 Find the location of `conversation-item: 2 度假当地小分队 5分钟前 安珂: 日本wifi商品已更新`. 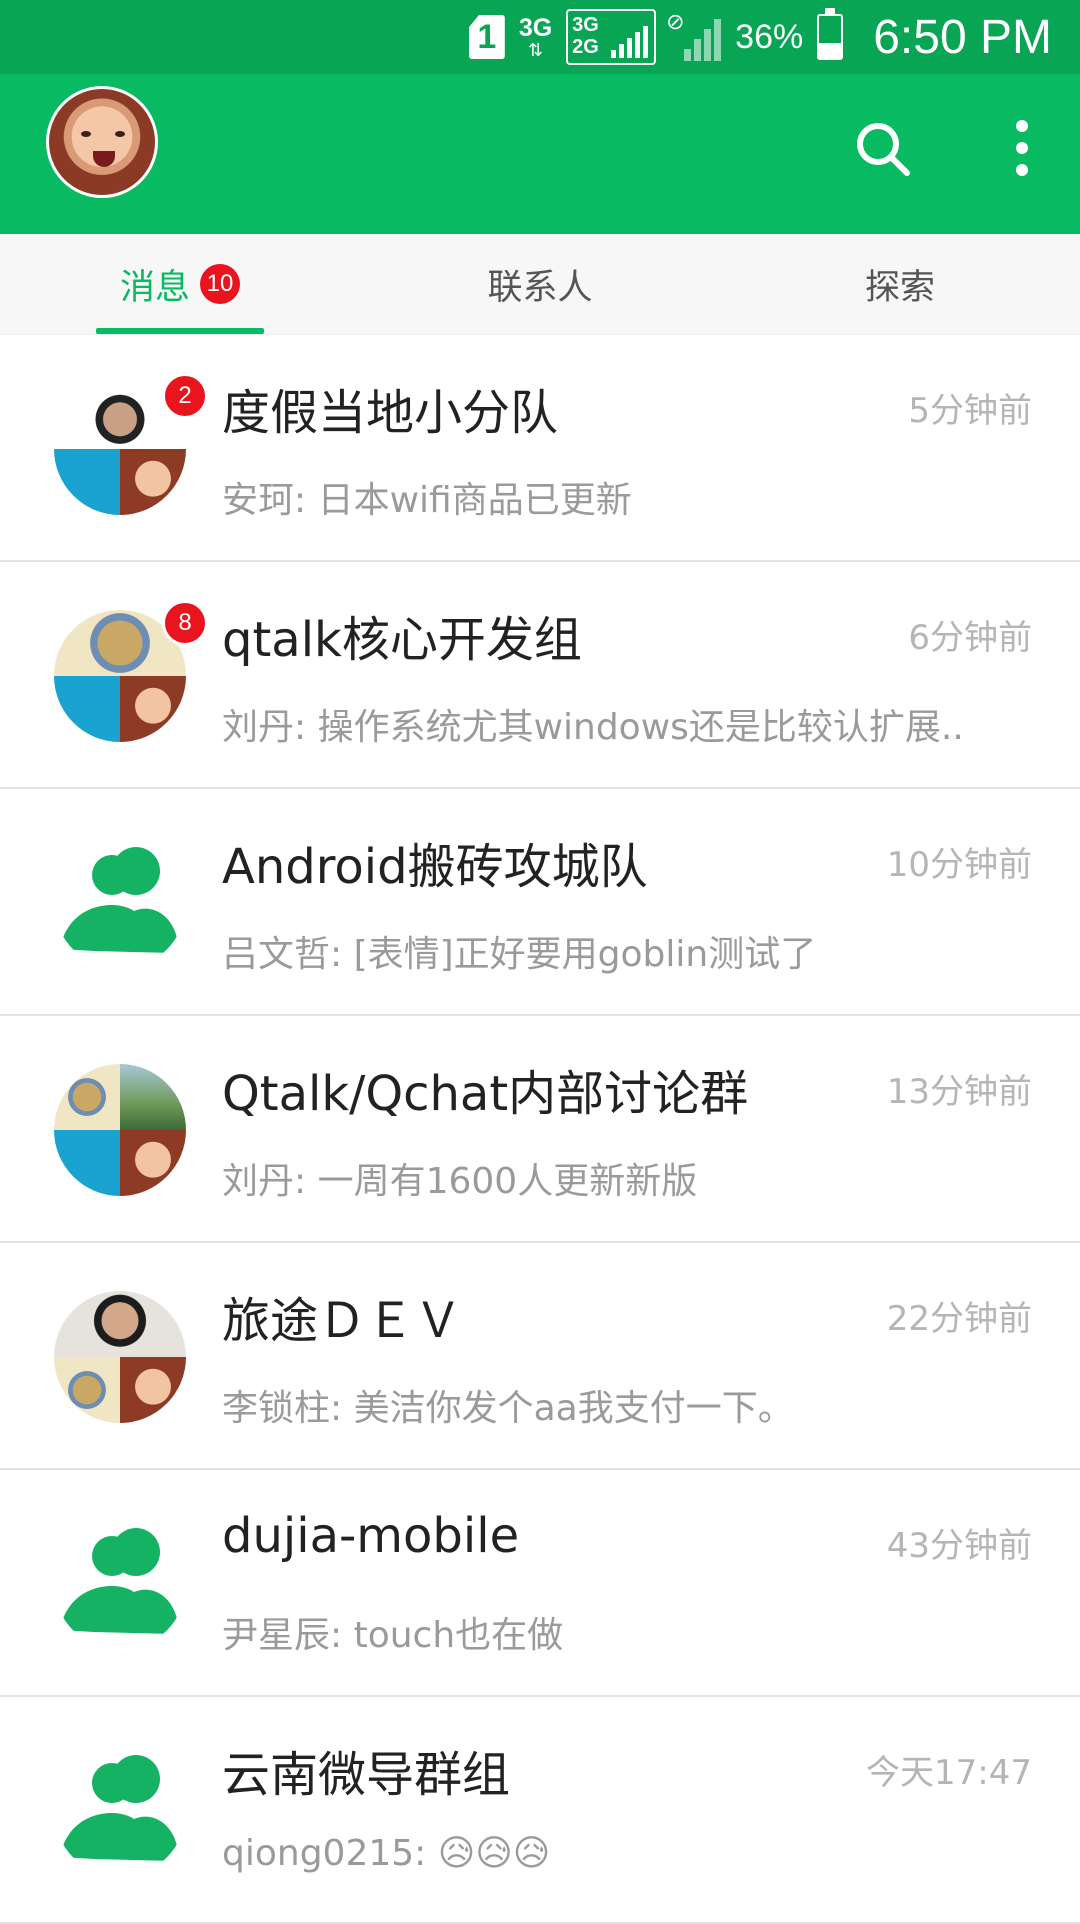

conversation-item: 2 度假当地小分队 5分钟前 安珂: 日本wifi商品已更新 is located at coordinates (540, 448).